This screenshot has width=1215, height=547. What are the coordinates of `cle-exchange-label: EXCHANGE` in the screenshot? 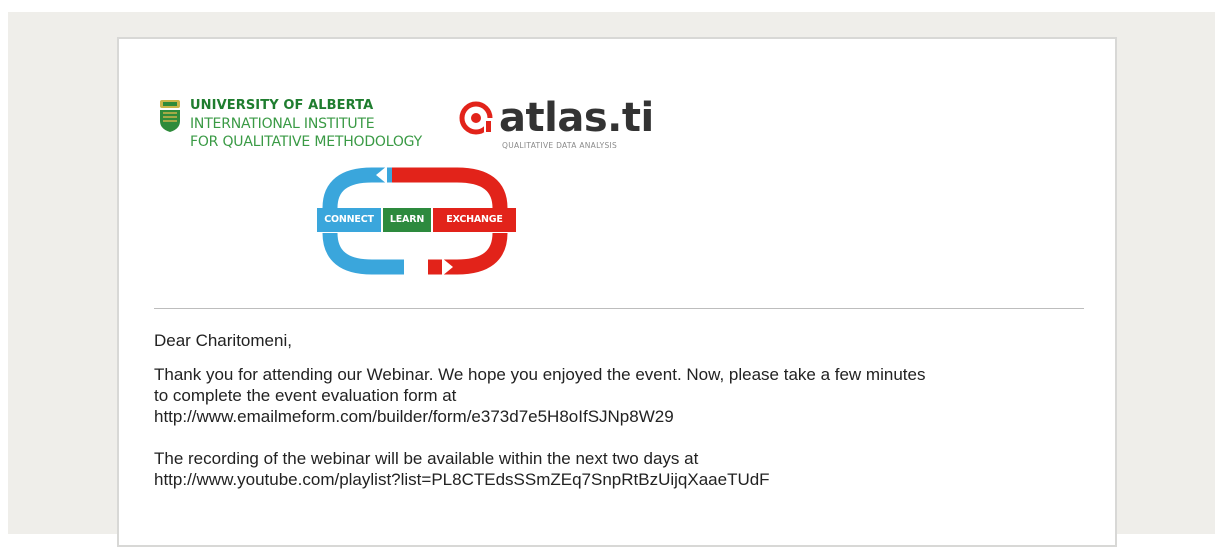 It's located at (474, 220).